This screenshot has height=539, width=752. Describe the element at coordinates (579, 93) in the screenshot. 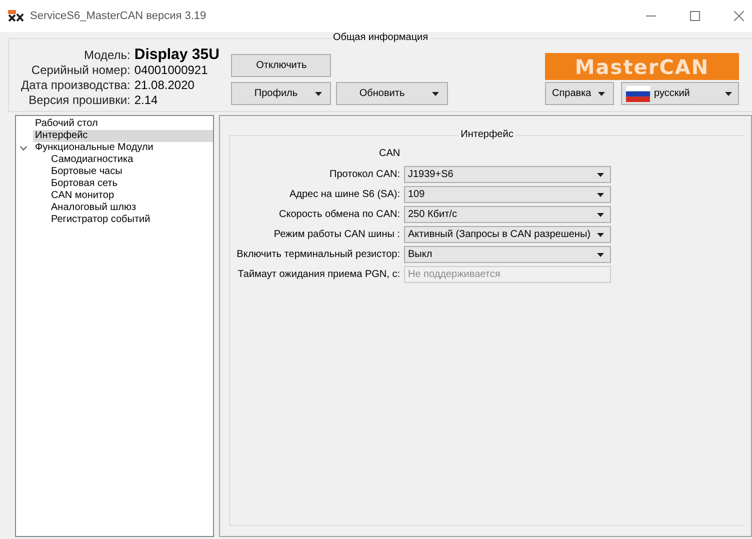

I see `help-button: Справка` at that location.